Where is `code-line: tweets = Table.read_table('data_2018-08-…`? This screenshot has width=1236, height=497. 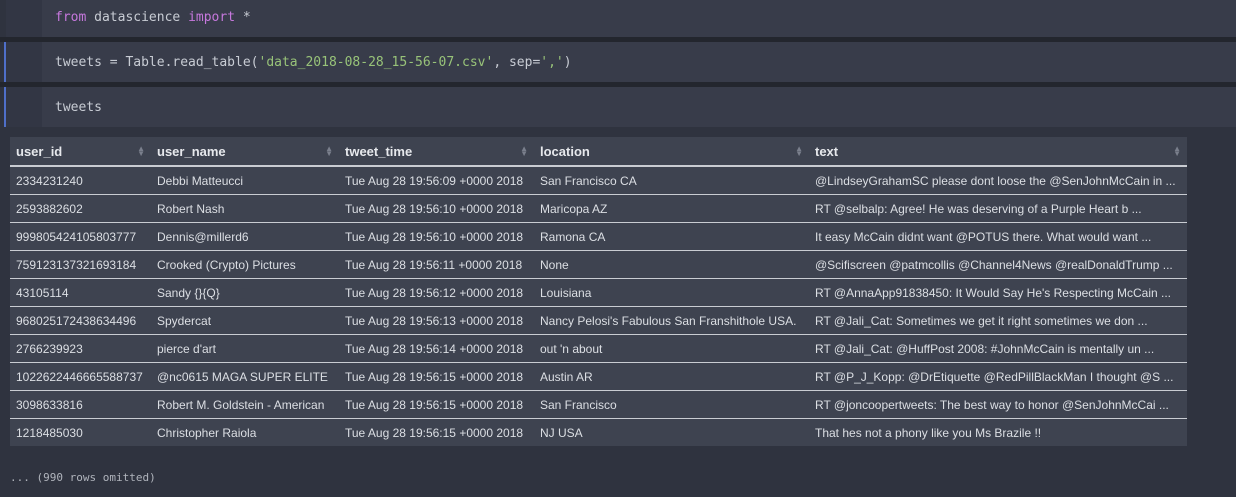 code-line: tweets = Table.read_table('data_2018-08-… is located at coordinates (313, 62).